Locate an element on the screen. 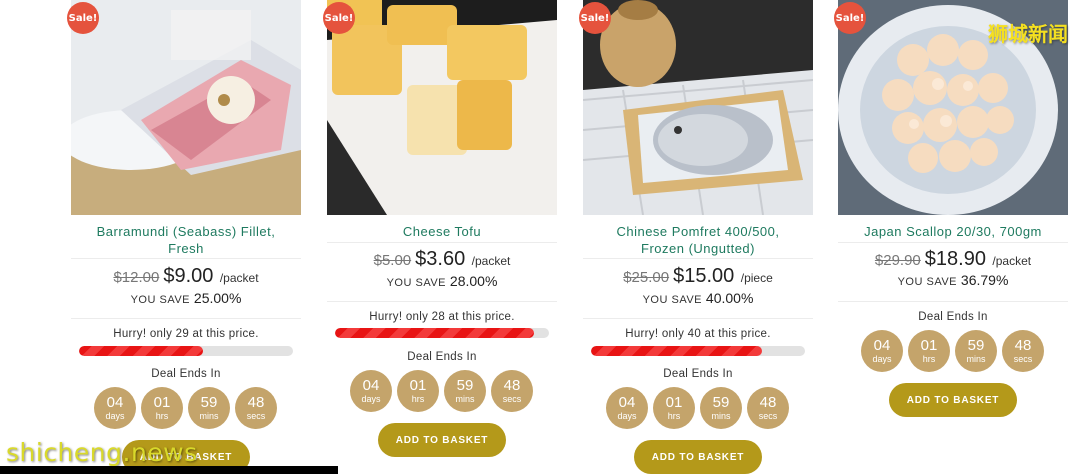 The image size is (1080, 474). bottom-black-bar is located at coordinates (169, 470).